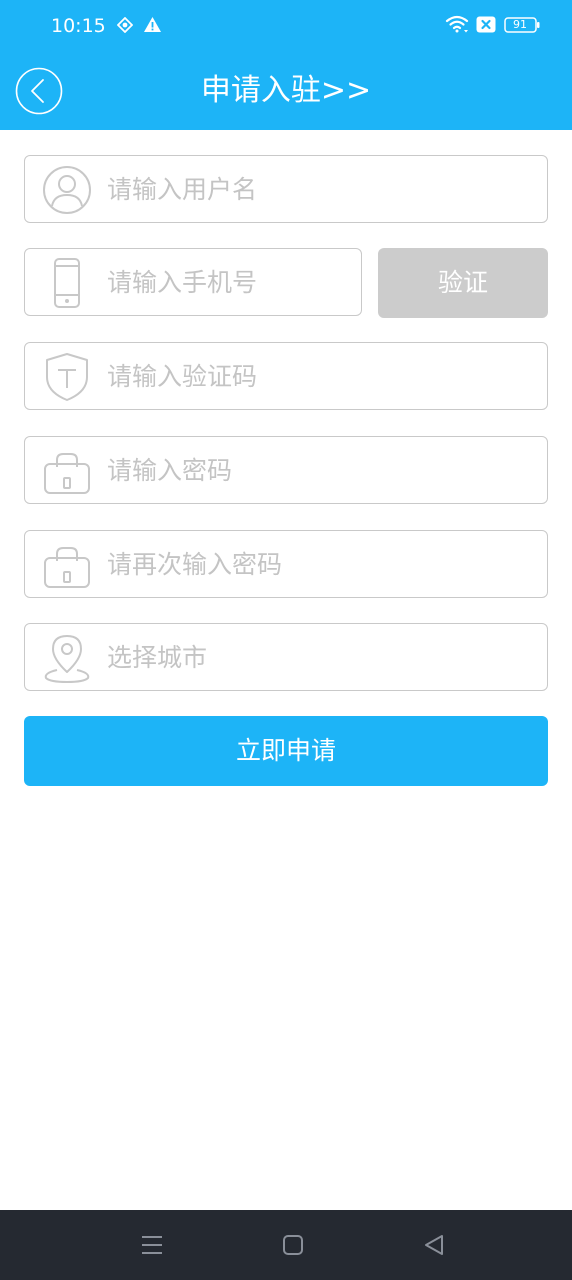  Describe the element at coordinates (434, 1245) in the screenshot. I see `back-triangle-icon` at that location.